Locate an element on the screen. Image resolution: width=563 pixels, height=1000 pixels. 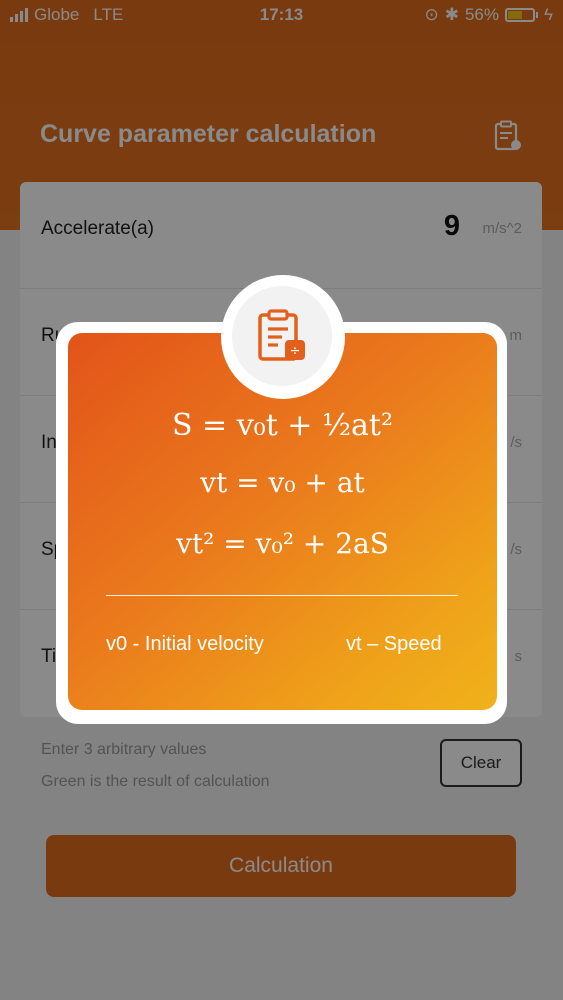
popup-badge: ÷ is located at coordinates (282, 336).